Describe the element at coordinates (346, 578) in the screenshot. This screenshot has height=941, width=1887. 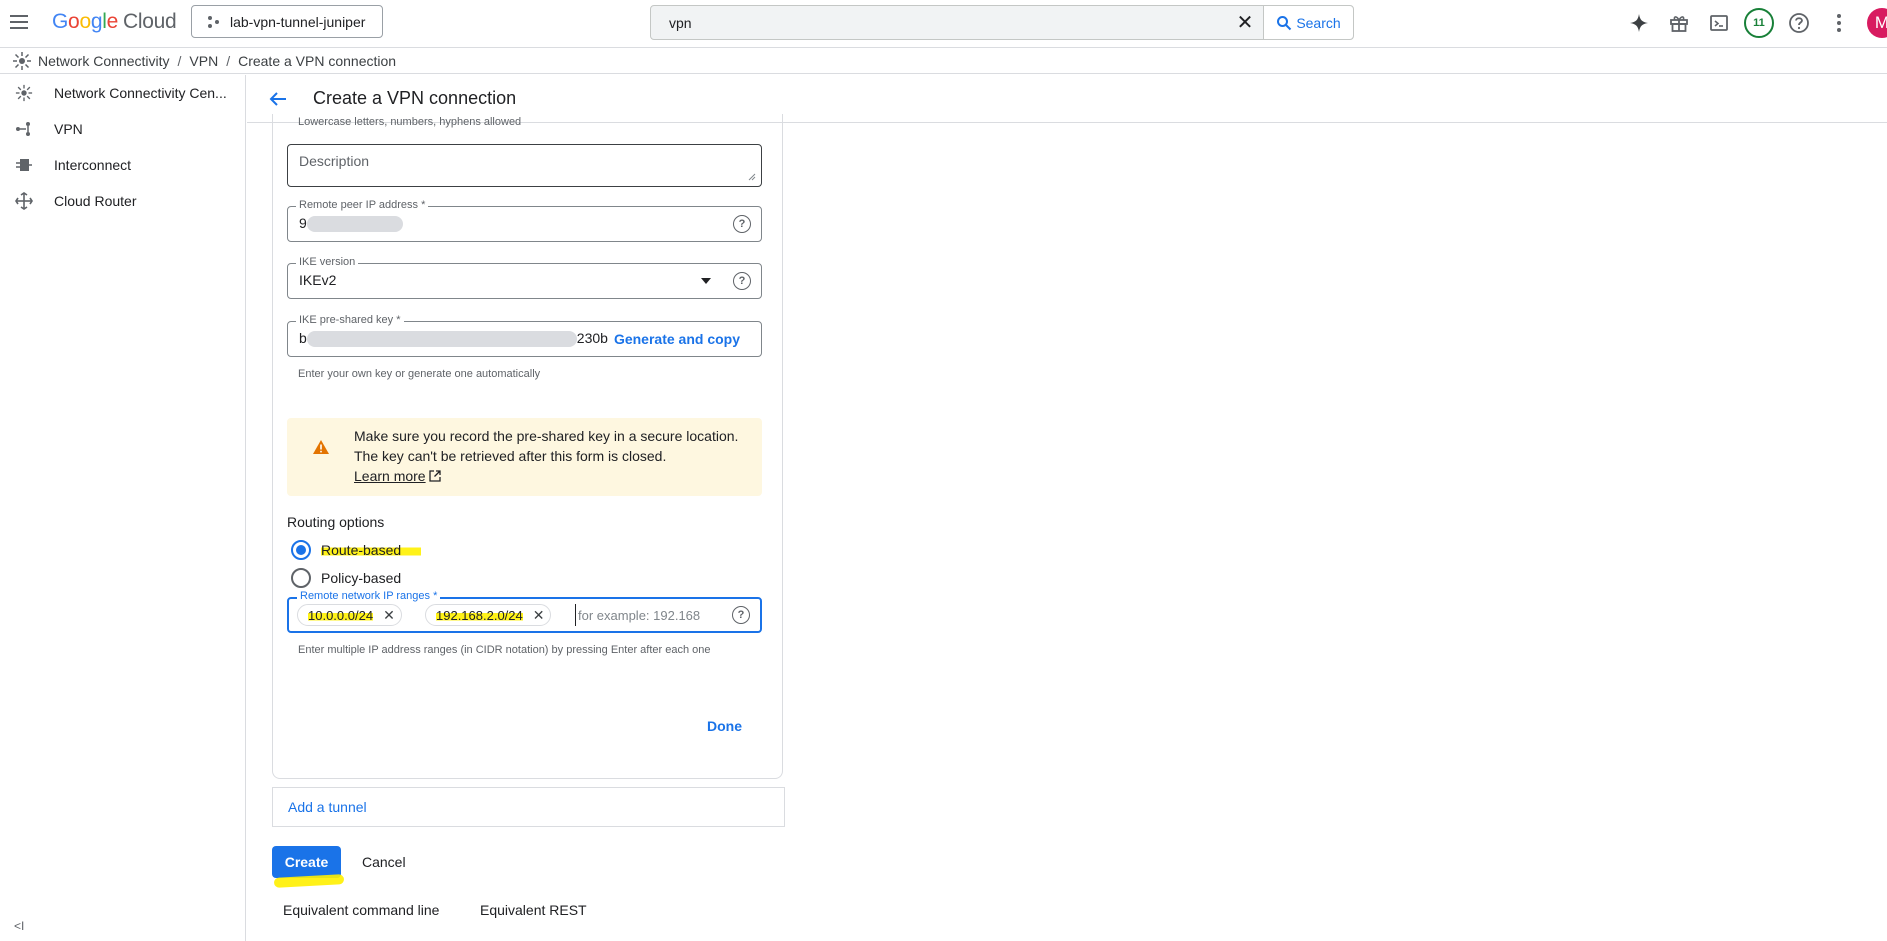
I see `policy-based-radio: Policy-based` at that location.